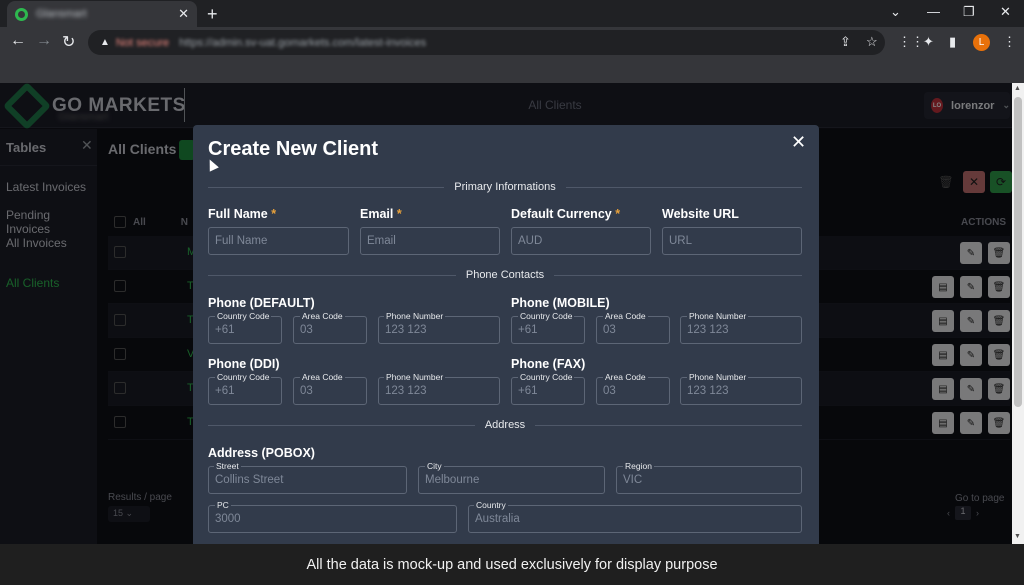 This screenshot has height=585, width=1024. Describe the element at coordinates (1005, 12) in the screenshot. I see `close-window-icon: ✕` at that location.